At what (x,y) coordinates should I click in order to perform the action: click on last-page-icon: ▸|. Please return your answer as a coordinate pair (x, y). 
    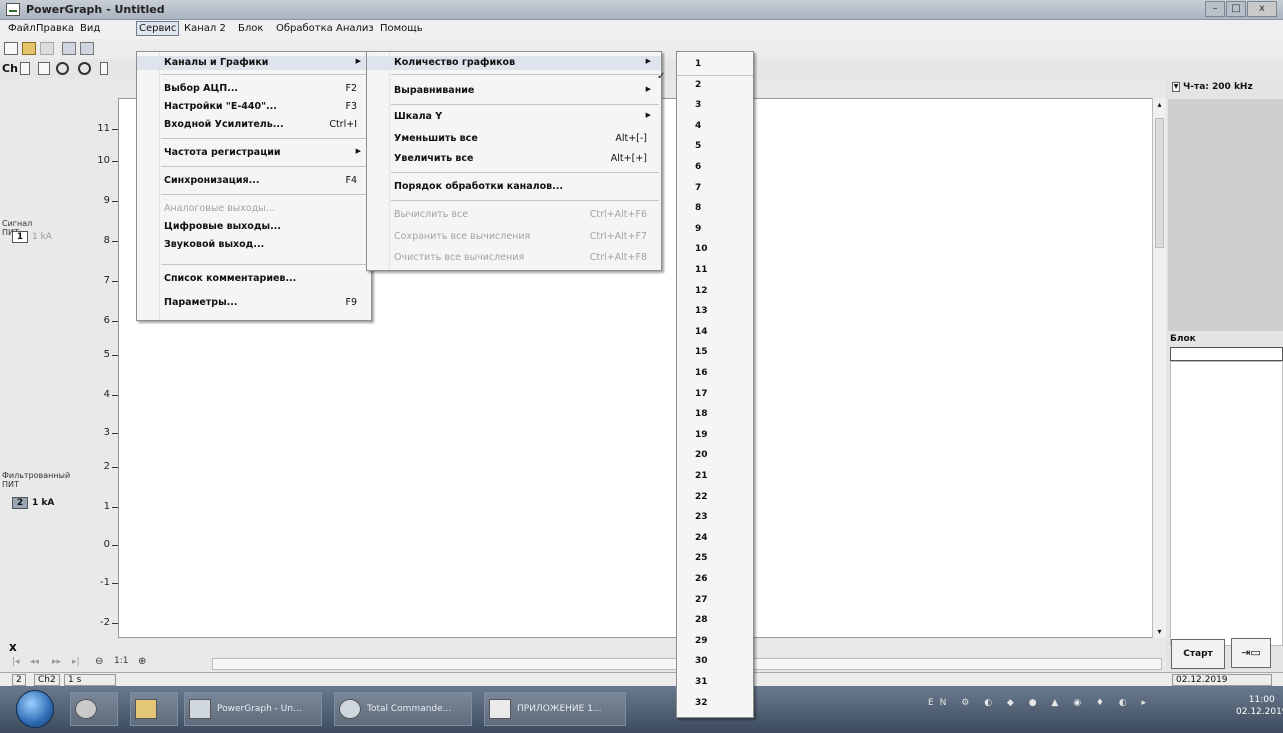
    Looking at the image, I should click on (76, 662).